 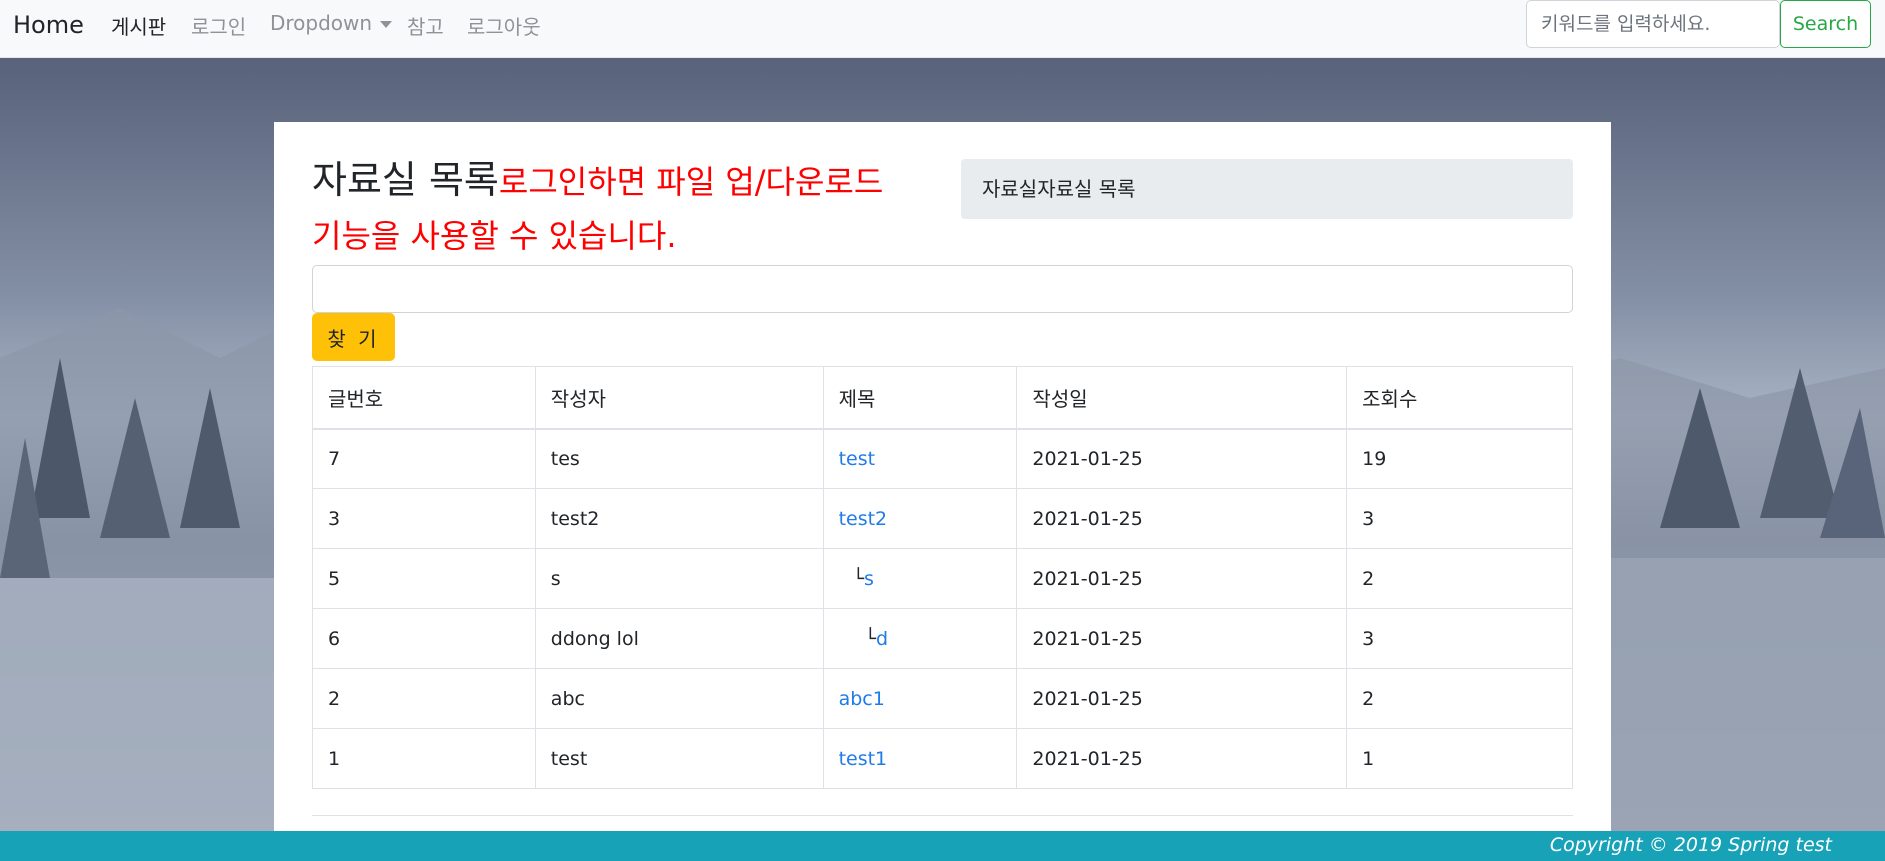 I want to click on table-row: 3 test2 test2 2021-01-25 3, so click(x=942, y=518).